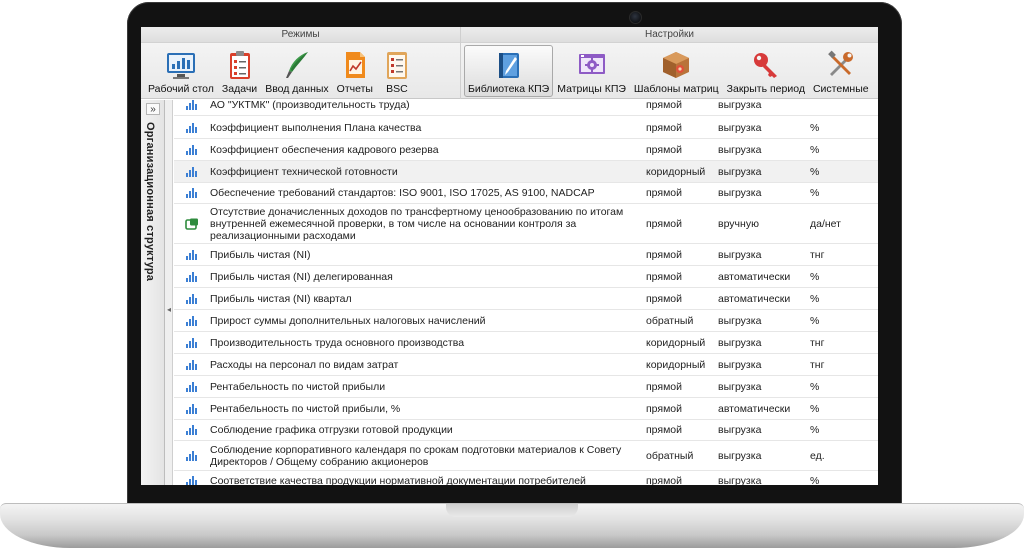 Image resolution: width=1024 pixels, height=548 pixels. What do you see at coordinates (239, 89) in the screenshot?
I see `tasks-button-label: Задачи` at bounding box center [239, 89].